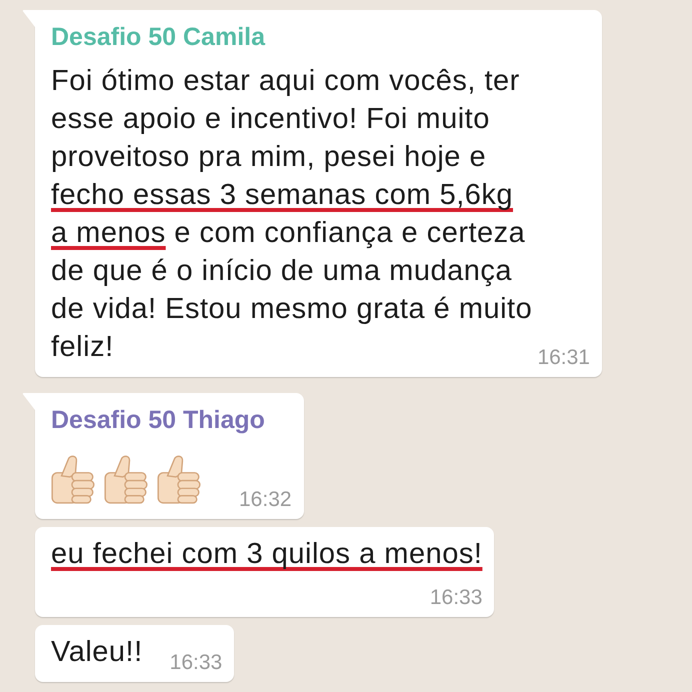 This screenshot has width=692, height=692. What do you see at coordinates (158, 420) in the screenshot?
I see `sender-name: Desafio 50 Thiago` at bounding box center [158, 420].